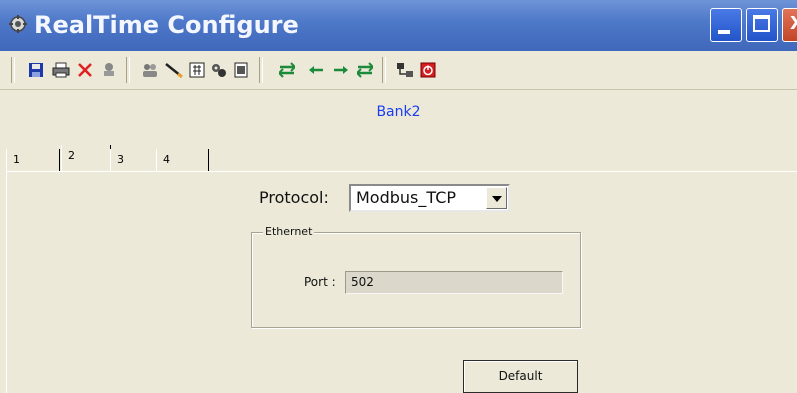 The image size is (797, 393). Describe the element at coordinates (793, 23) in the screenshot. I see `close-icon: X` at that location.